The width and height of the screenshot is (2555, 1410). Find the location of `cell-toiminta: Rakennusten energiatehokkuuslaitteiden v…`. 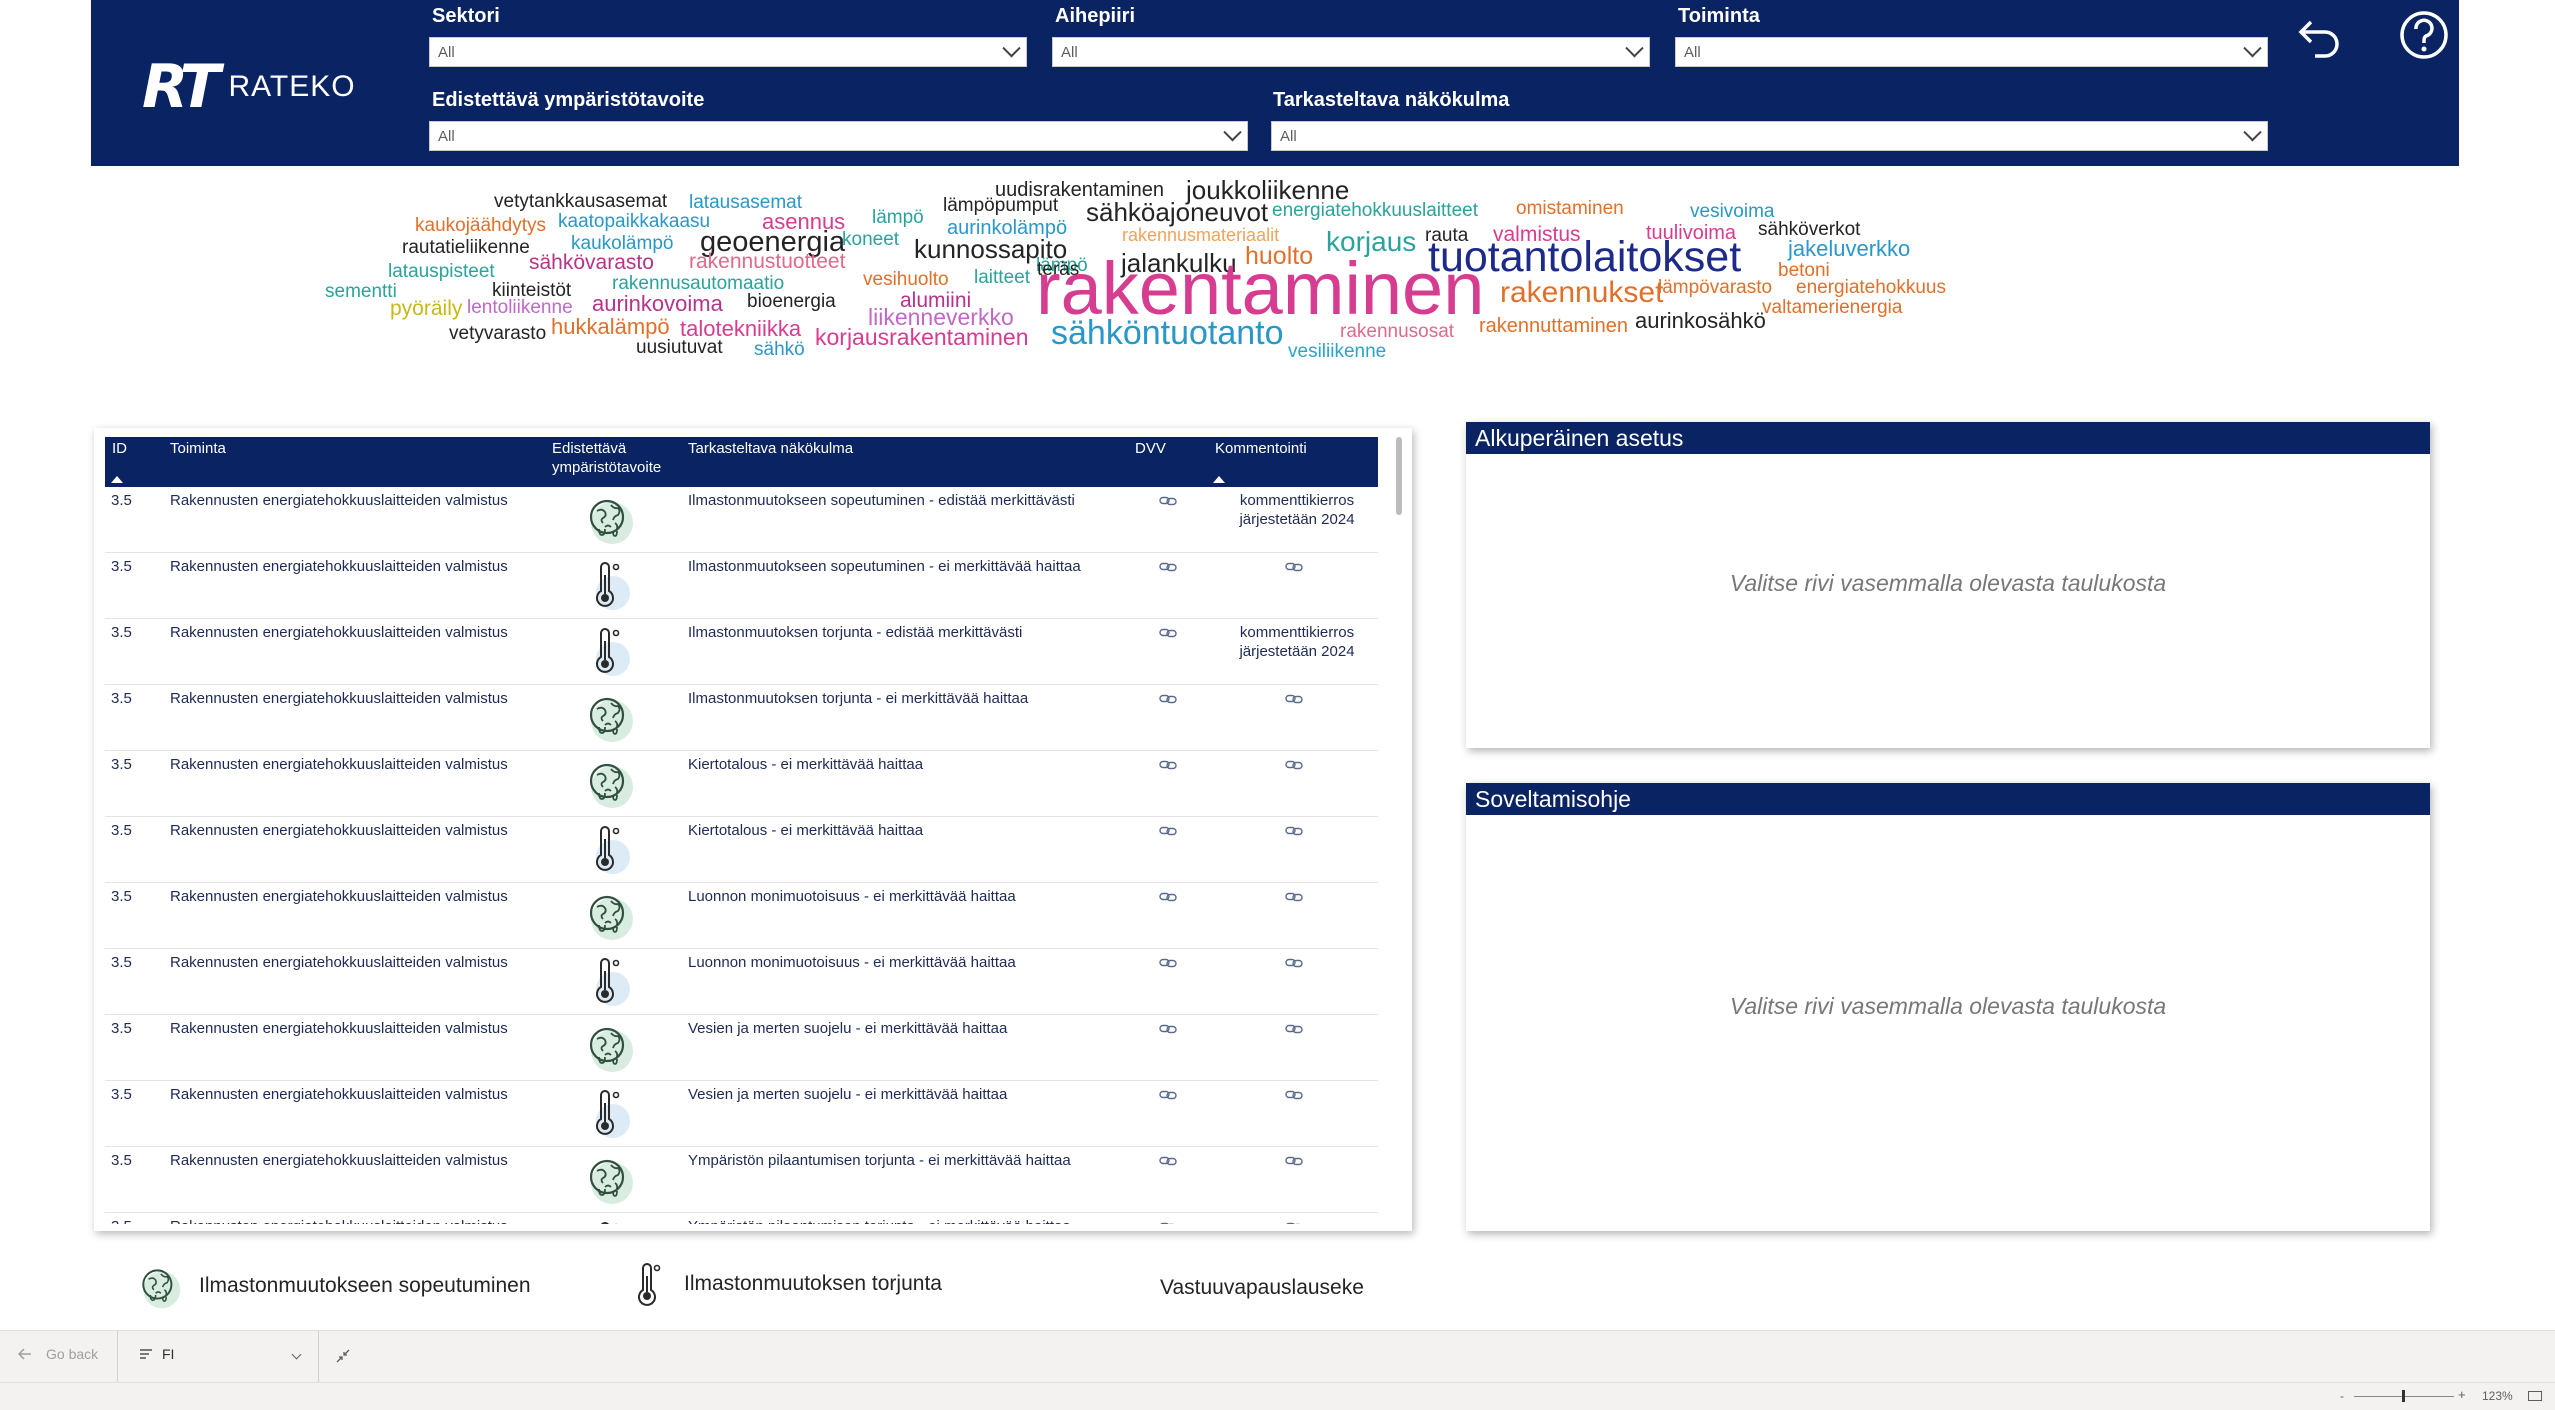

cell-toiminta: Rakennusten energiatehokkuuslaitteiden v… is located at coordinates (339, 698).